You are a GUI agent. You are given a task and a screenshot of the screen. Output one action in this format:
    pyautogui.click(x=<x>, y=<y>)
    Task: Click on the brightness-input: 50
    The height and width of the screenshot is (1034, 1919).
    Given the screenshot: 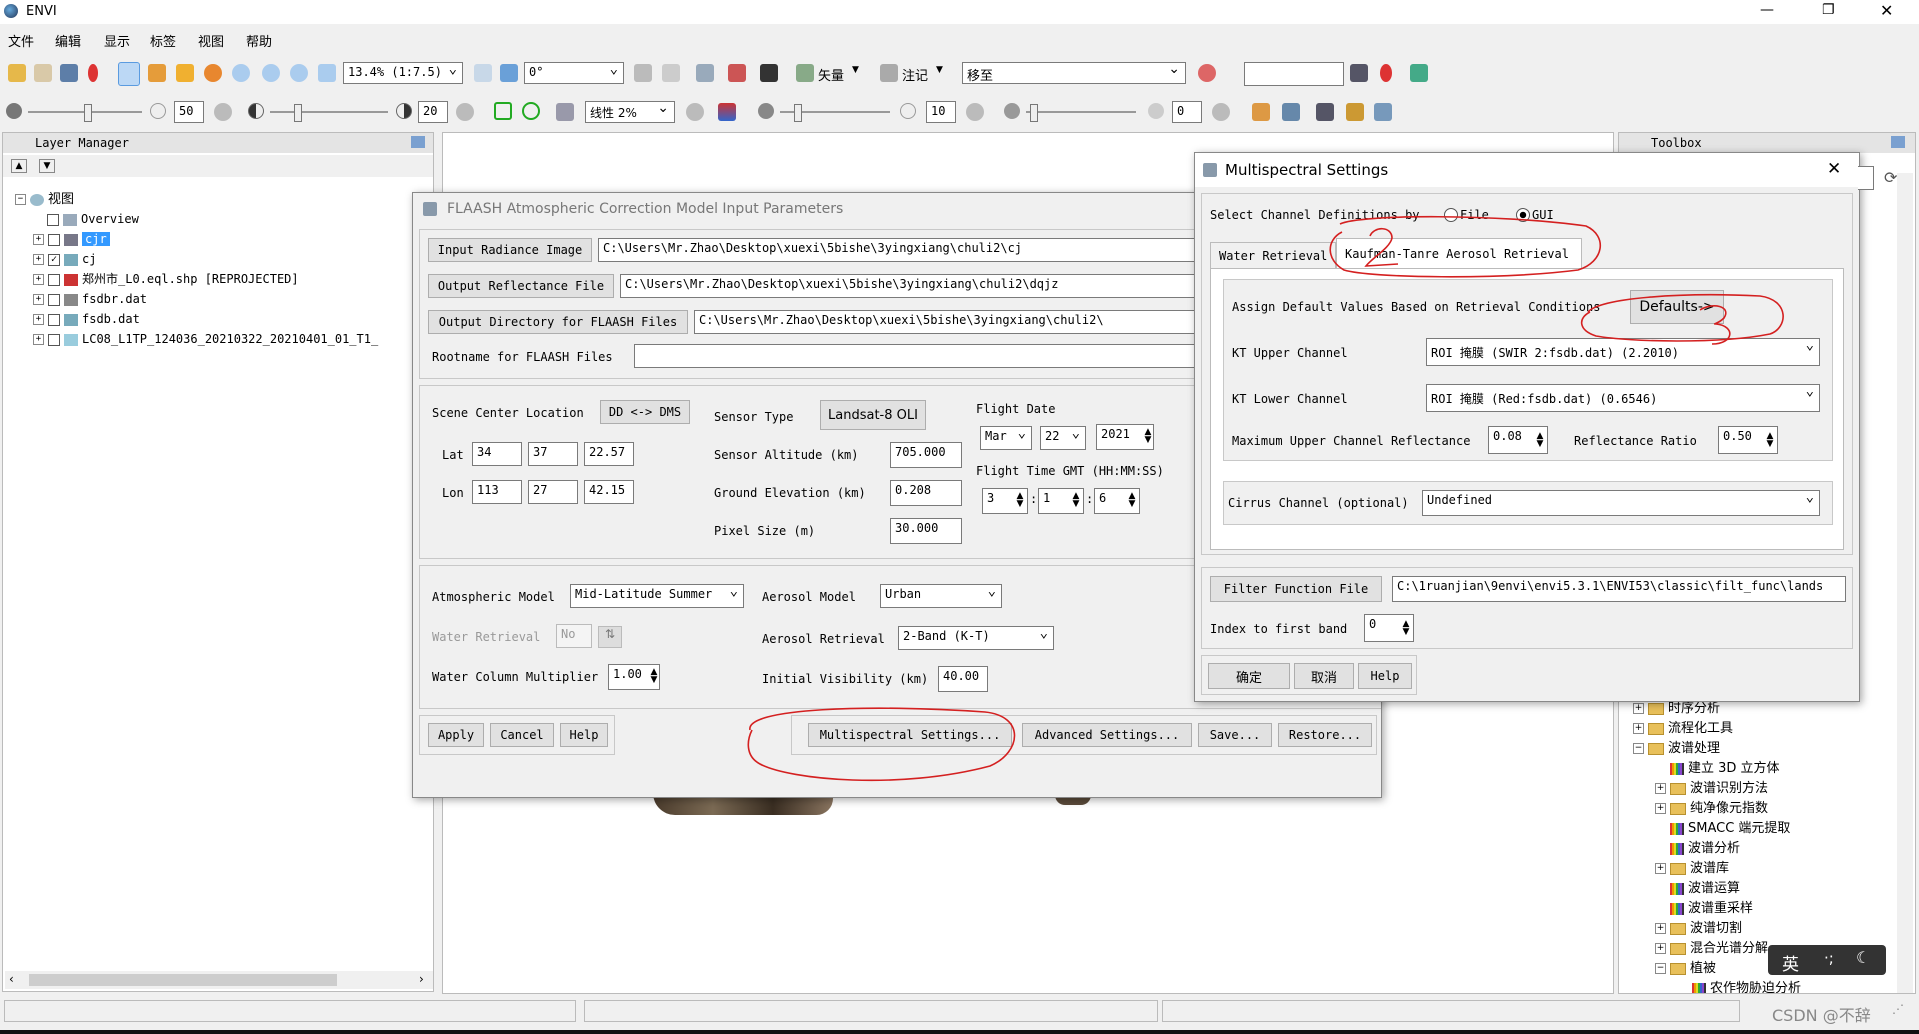 What is the action you would take?
    pyautogui.click(x=189, y=112)
    